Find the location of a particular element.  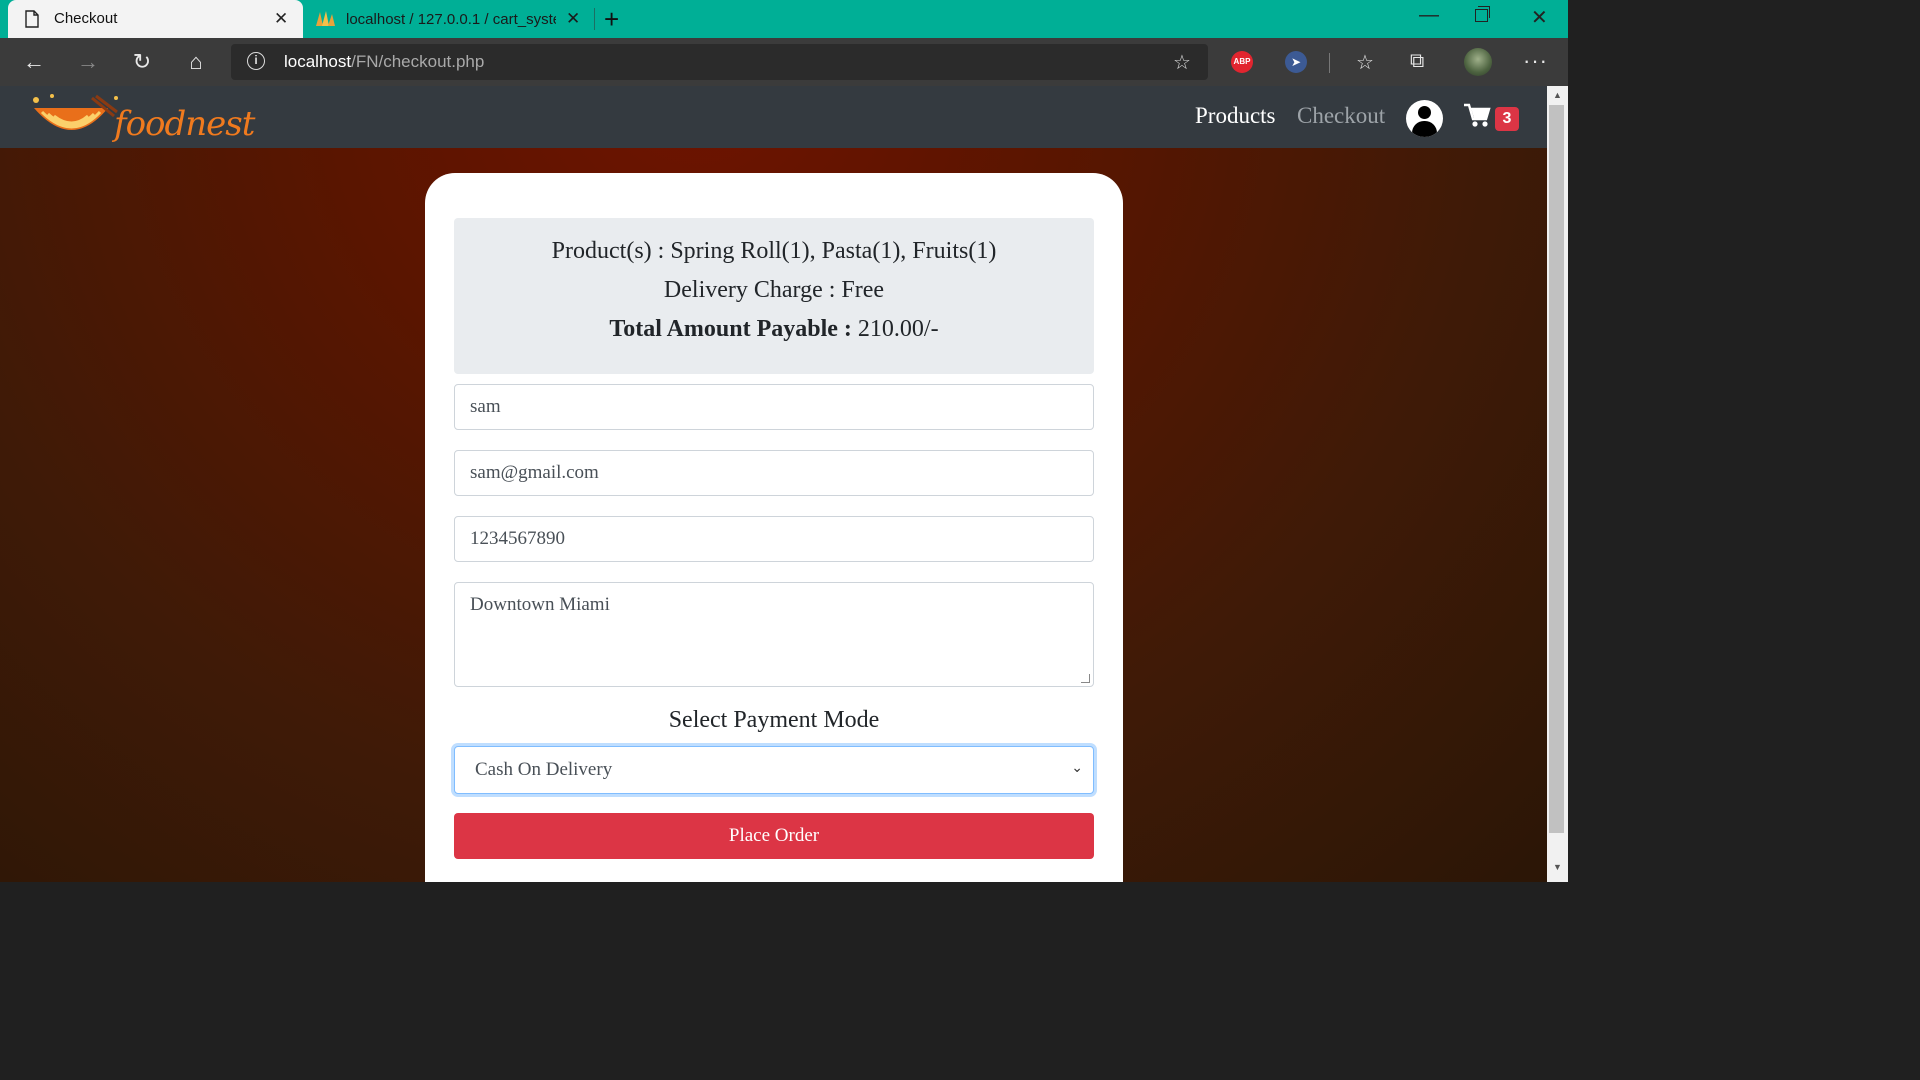

profile-avatar is located at coordinates (1478, 62).